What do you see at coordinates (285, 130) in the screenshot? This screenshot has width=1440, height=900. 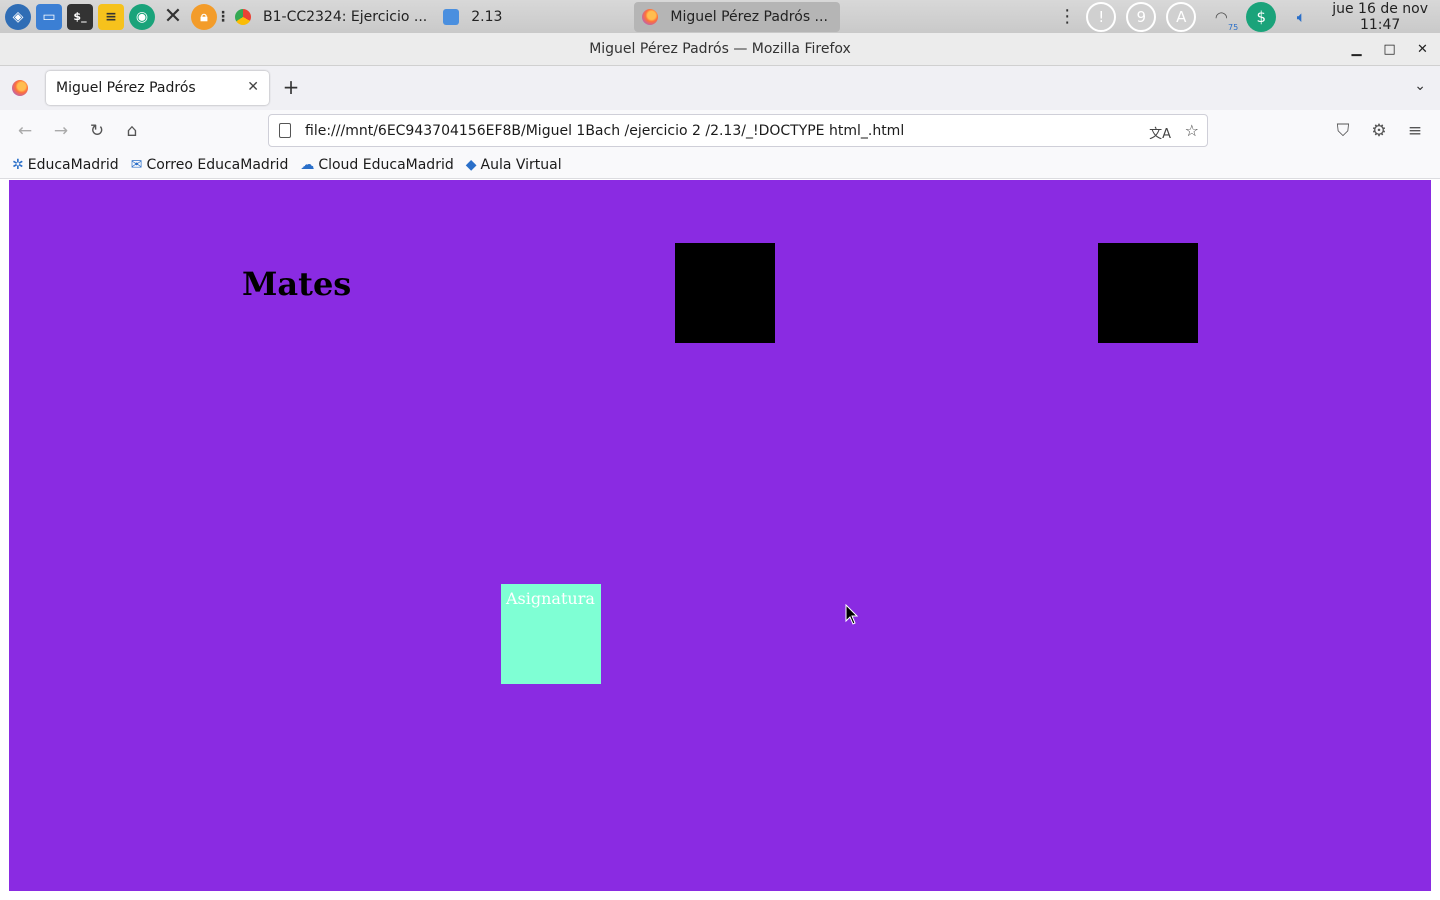 I see `page-icon` at bounding box center [285, 130].